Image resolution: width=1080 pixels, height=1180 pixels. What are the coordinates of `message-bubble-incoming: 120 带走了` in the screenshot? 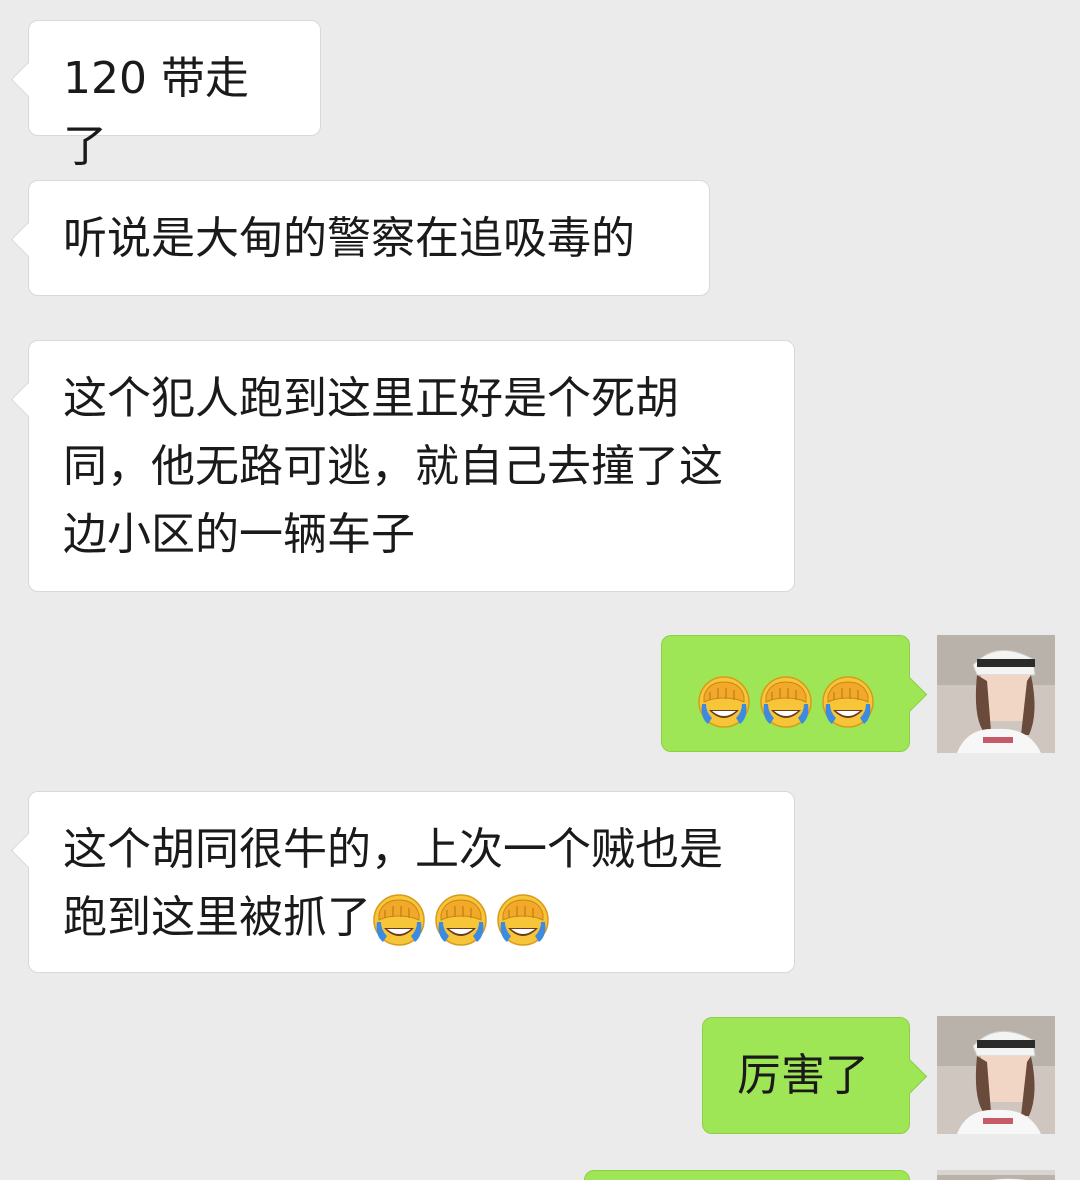 It's located at (174, 96).